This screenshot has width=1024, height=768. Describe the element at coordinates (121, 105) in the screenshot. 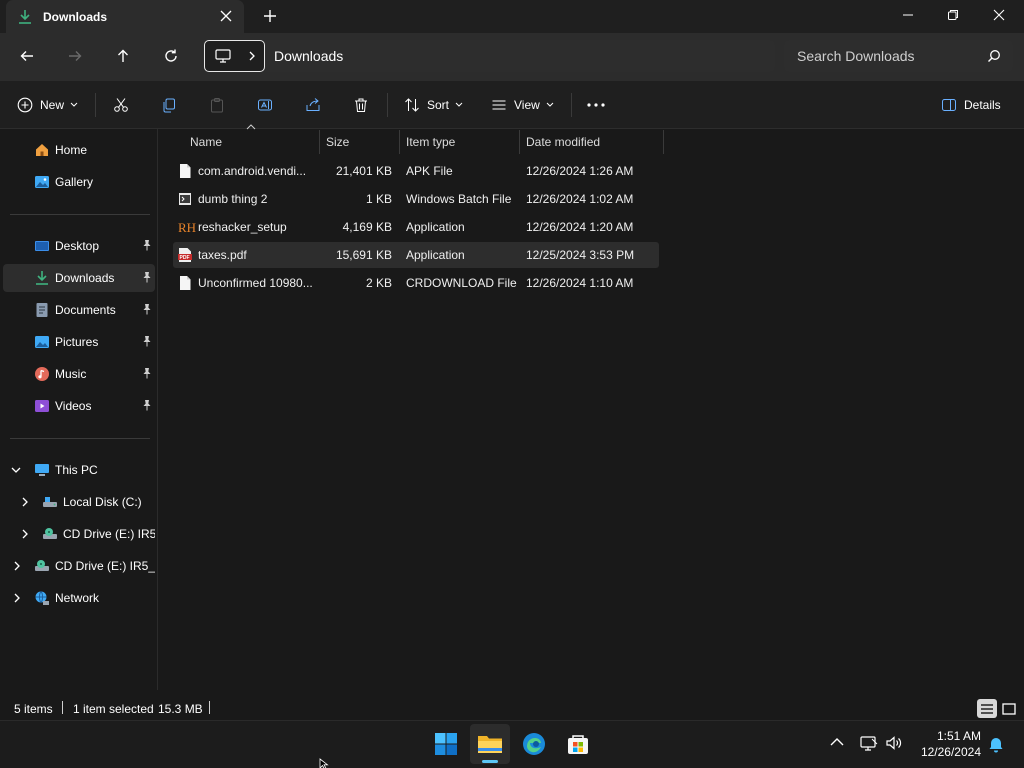

I see `cut-button` at that location.